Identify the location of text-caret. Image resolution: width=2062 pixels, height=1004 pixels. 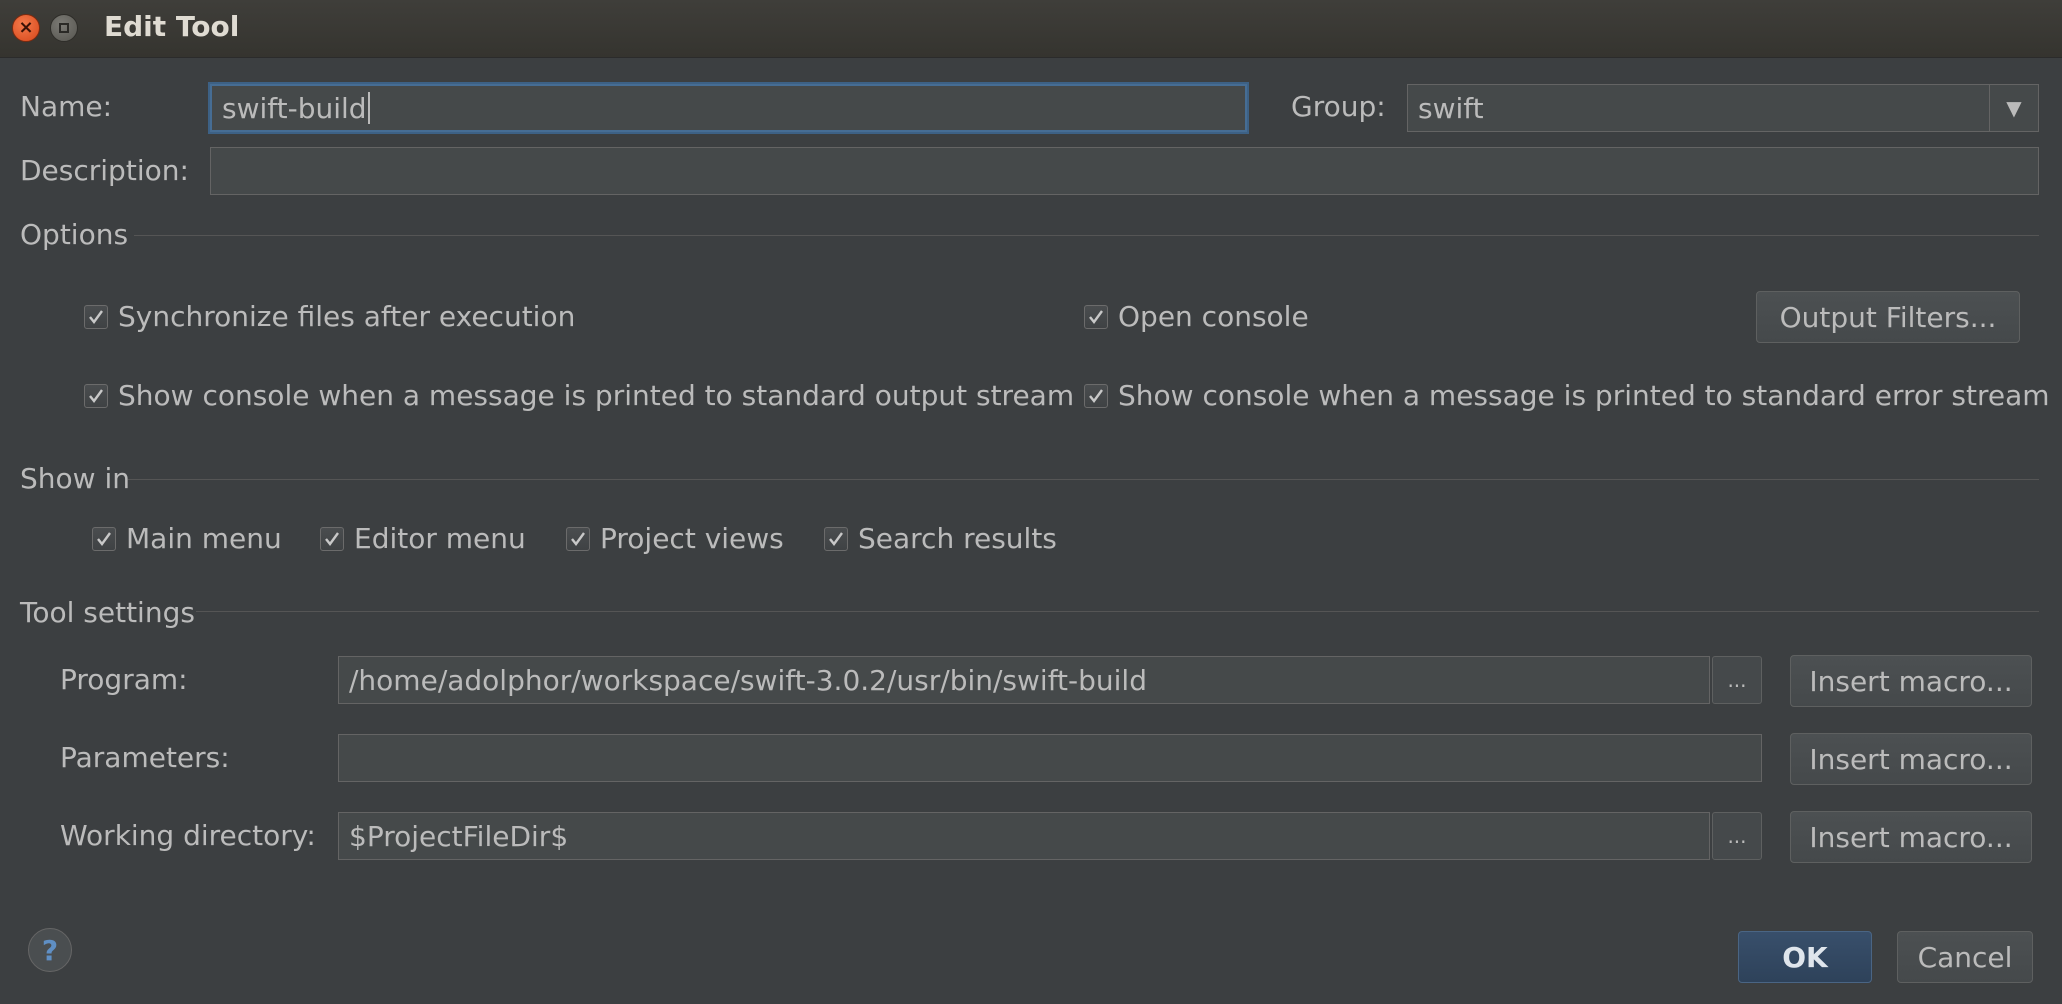
(368, 108).